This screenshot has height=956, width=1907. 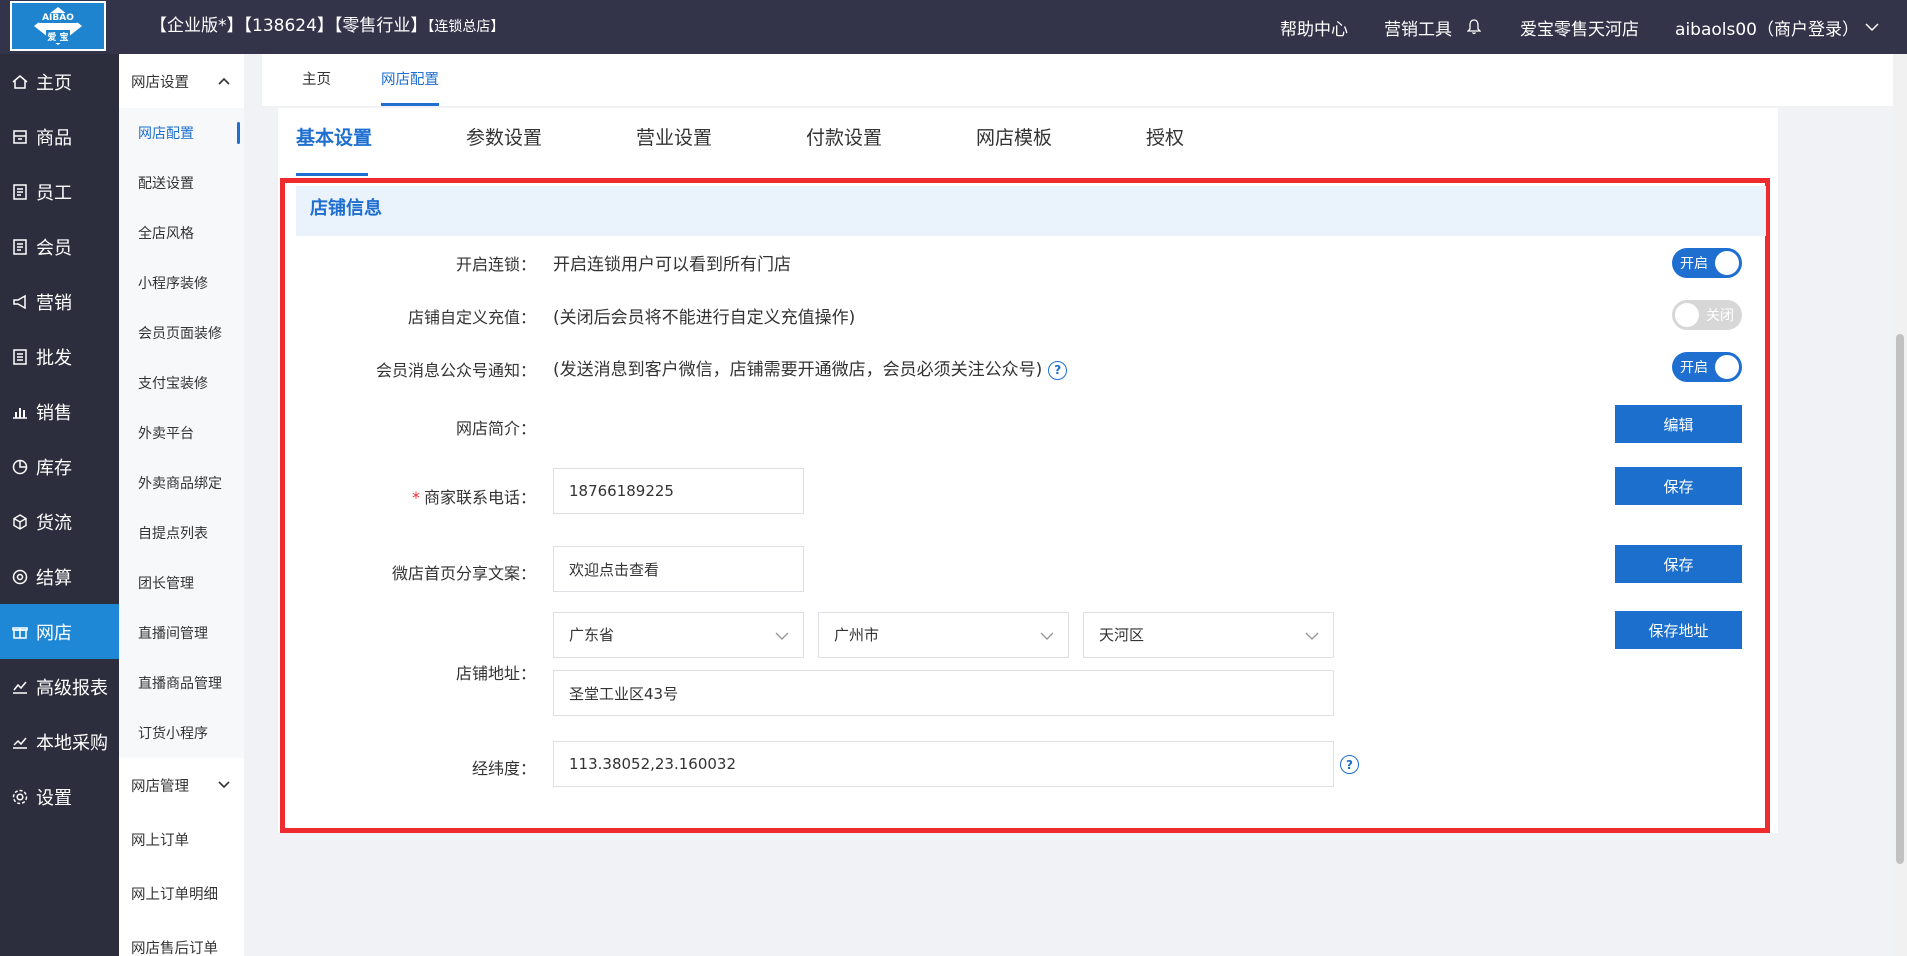 What do you see at coordinates (59, 466) in the screenshot?
I see `sidebar-item: 库存` at bounding box center [59, 466].